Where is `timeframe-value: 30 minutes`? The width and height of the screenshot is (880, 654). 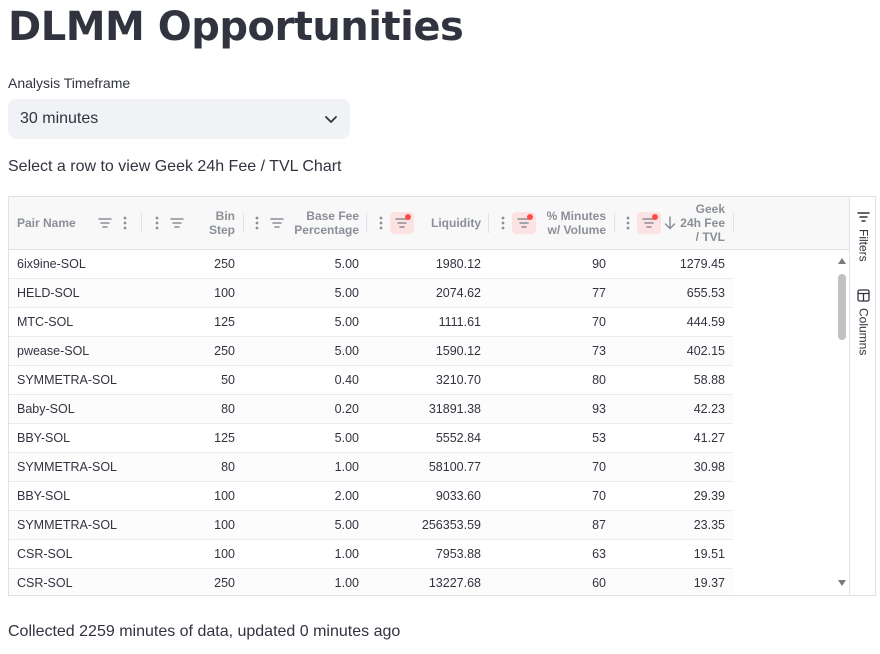
timeframe-value: 30 minutes is located at coordinates (59, 118).